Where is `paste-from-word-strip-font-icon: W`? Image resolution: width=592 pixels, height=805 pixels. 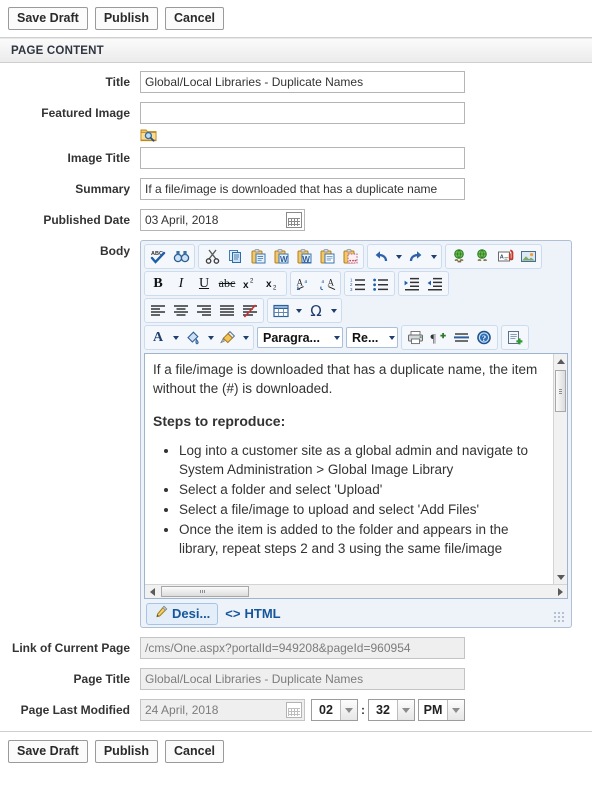 paste-from-word-strip-font-icon: W is located at coordinates (304, 256).